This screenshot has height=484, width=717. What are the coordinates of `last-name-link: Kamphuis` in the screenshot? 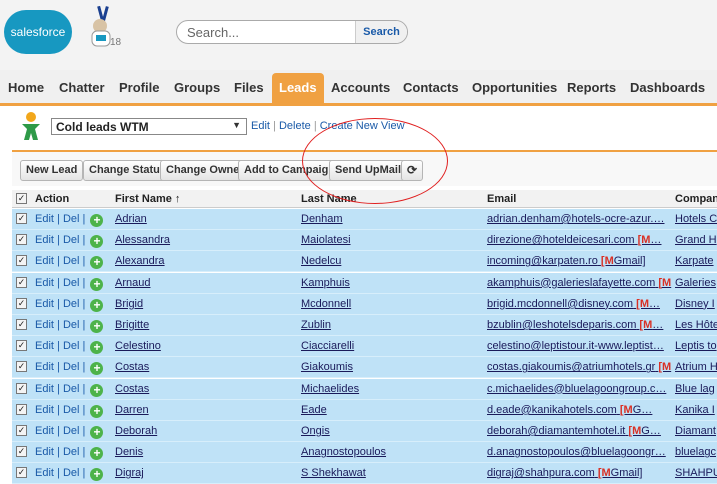 It's located at (392, 283).